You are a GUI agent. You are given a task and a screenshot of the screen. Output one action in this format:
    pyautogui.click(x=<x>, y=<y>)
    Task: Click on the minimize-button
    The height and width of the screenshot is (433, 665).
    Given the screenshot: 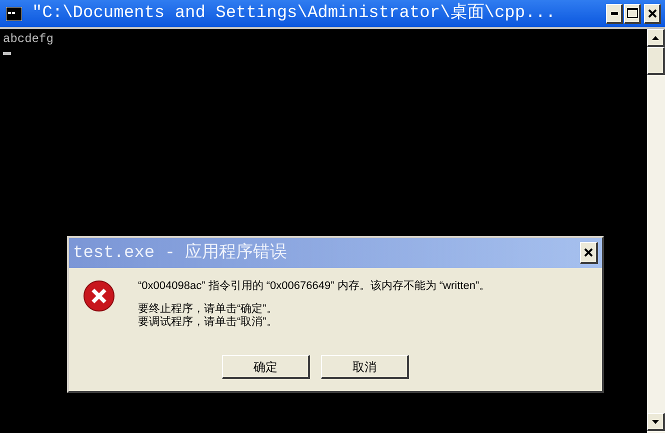 What is the action you would take?
    pyautogui.click(x=614, y=14)
    